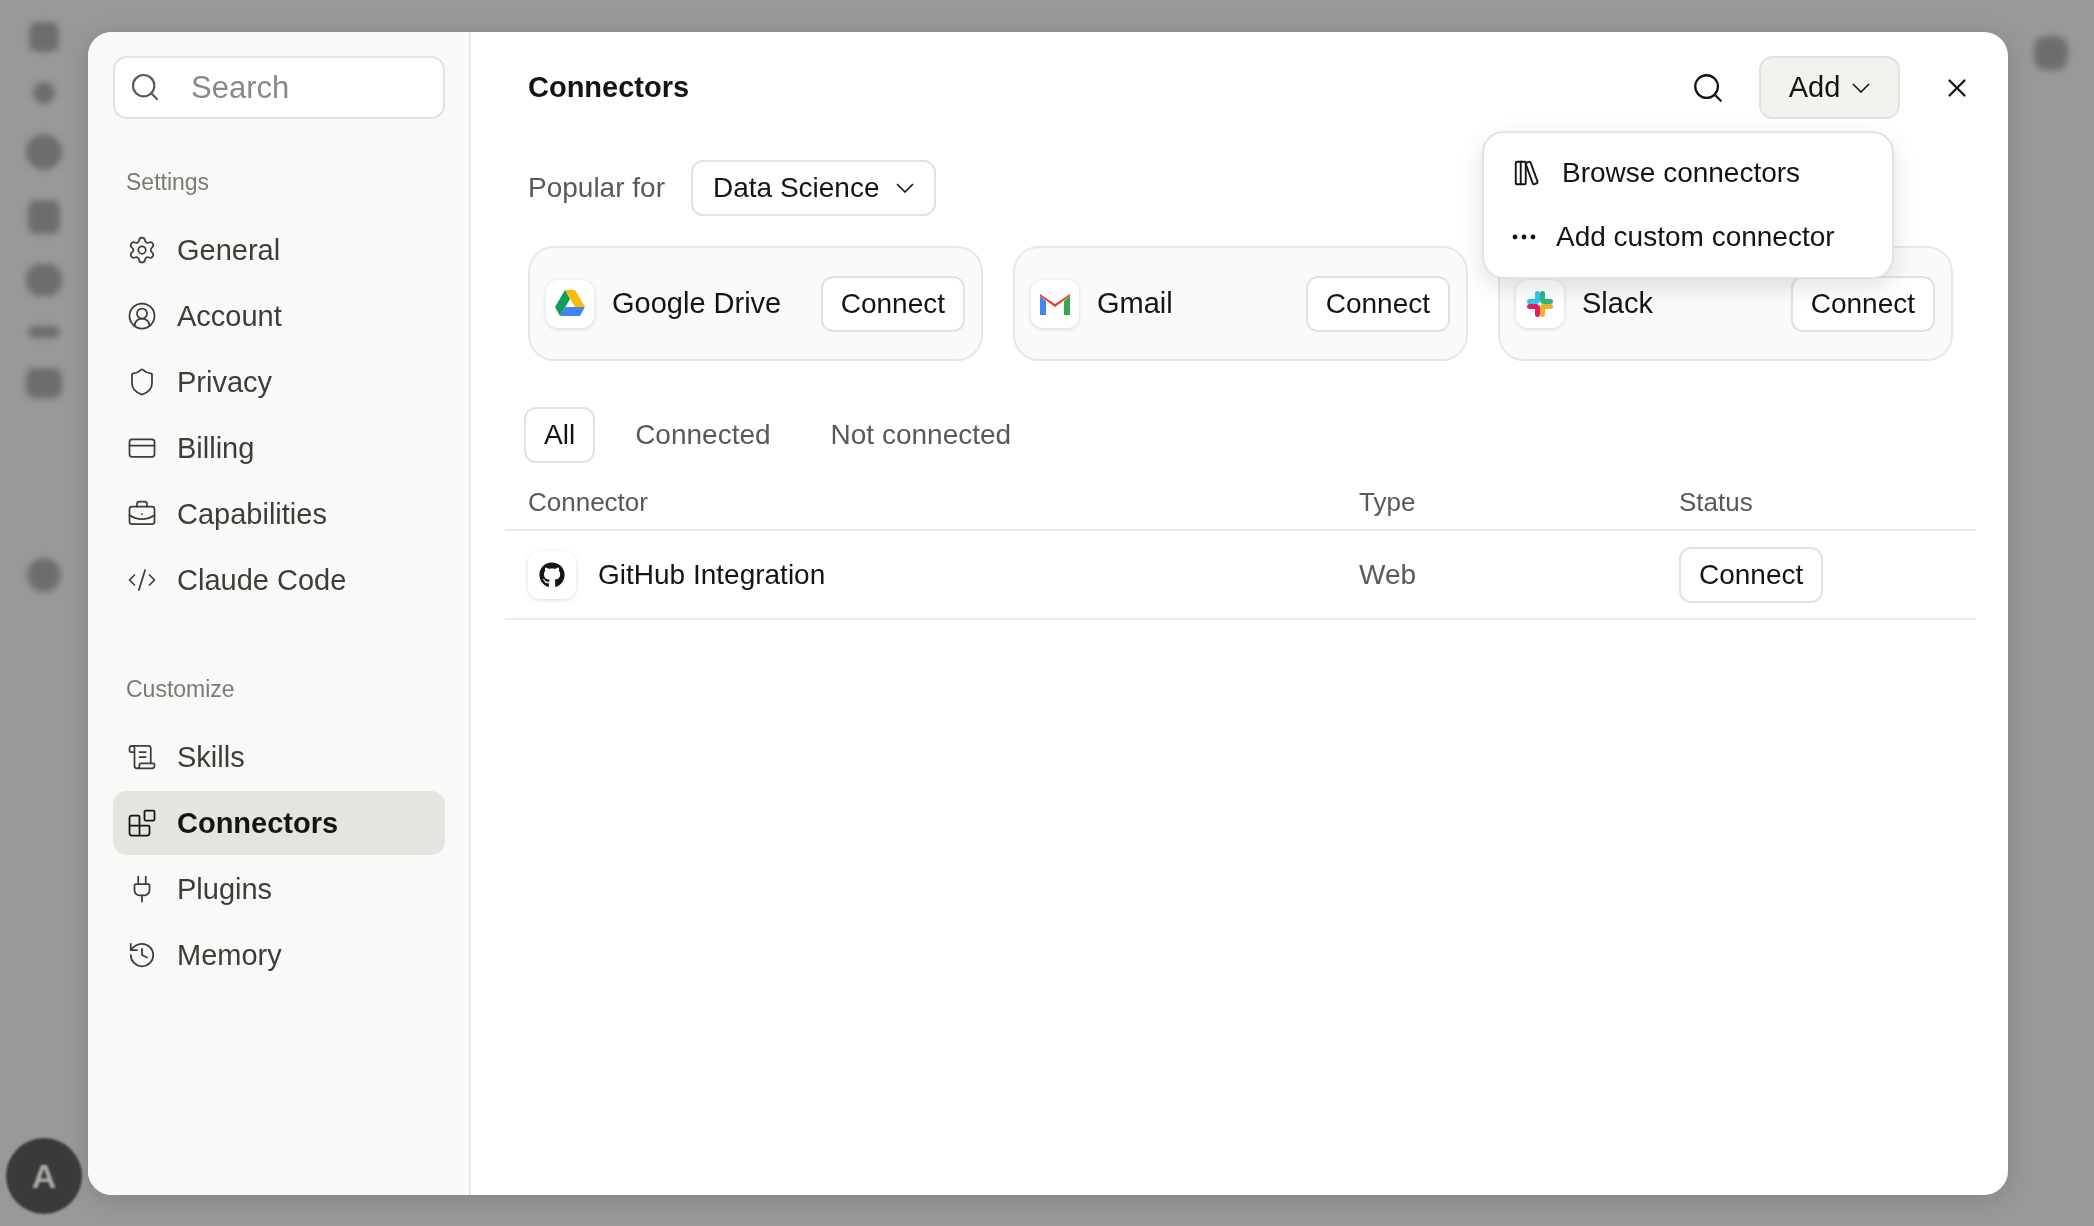 This screenshot has height=1226, width=2094. Describe the element at coordinates (1135, 303) in the screenshot. I see `connector-name: Gmail` at that location.